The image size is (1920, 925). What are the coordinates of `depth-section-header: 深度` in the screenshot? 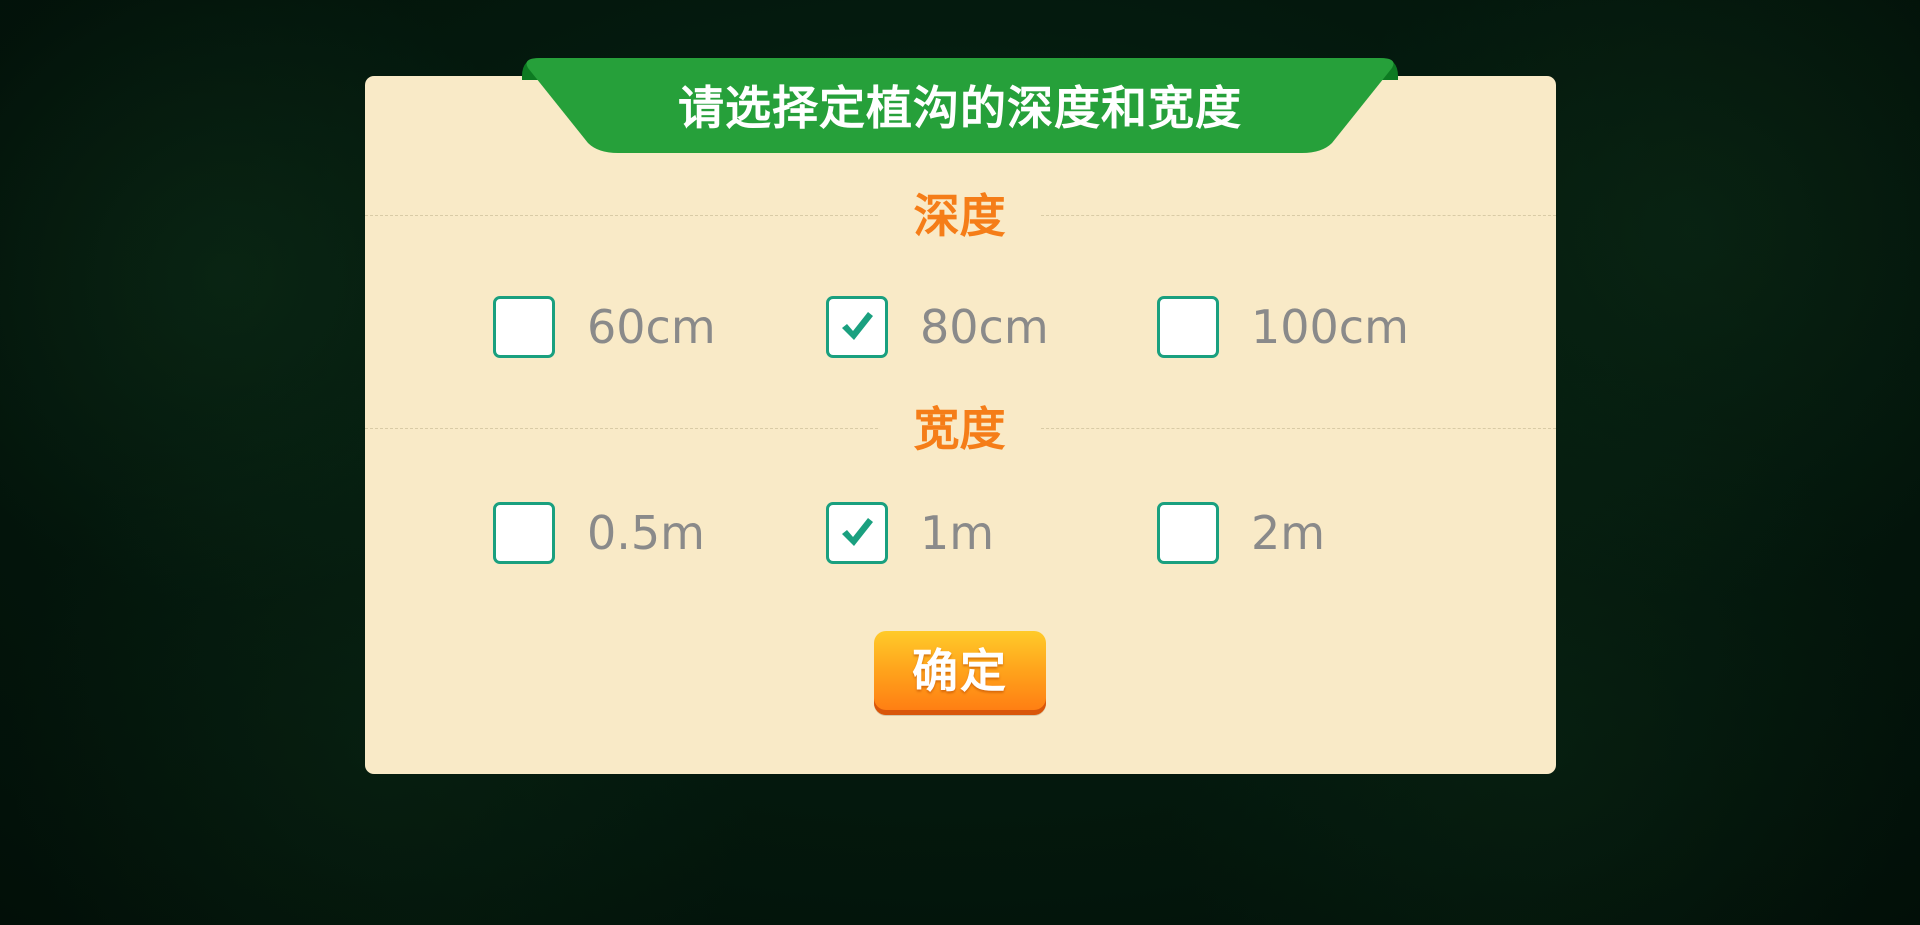 It's located at (960, 216).